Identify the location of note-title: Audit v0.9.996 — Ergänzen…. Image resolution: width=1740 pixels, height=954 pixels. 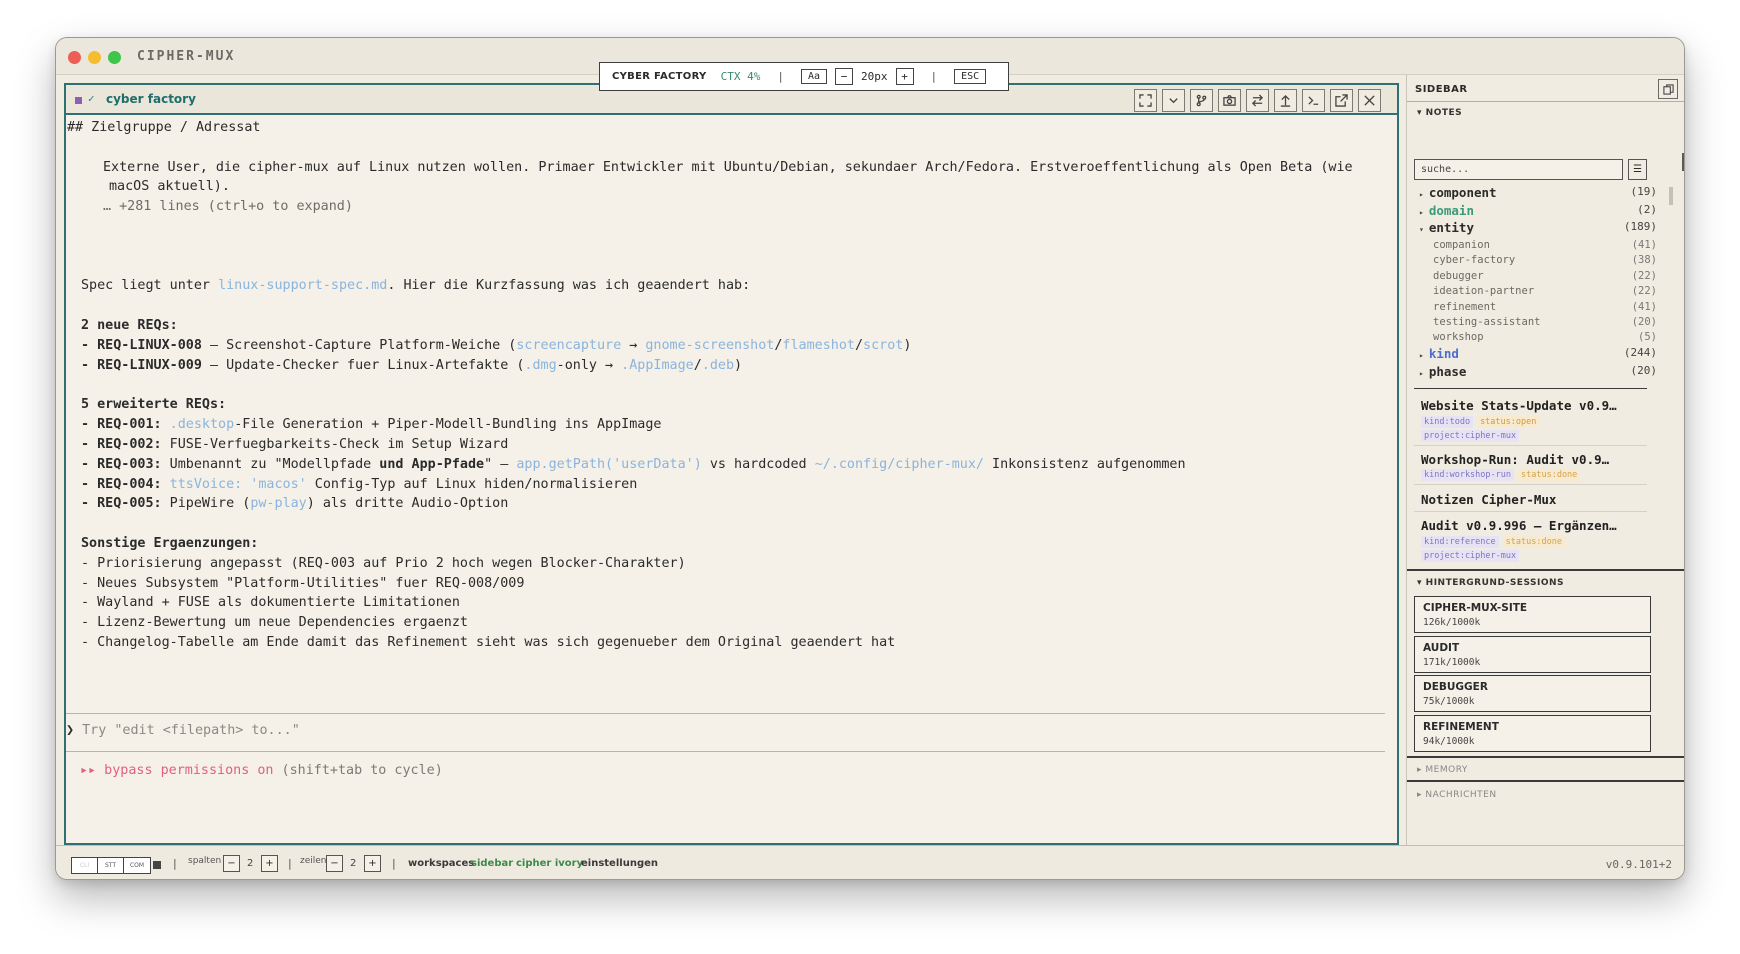
(1519, 525).